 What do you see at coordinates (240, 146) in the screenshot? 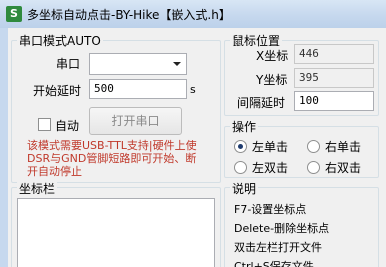
I see `radio-left-single-click` at bounding box center [240, 146].